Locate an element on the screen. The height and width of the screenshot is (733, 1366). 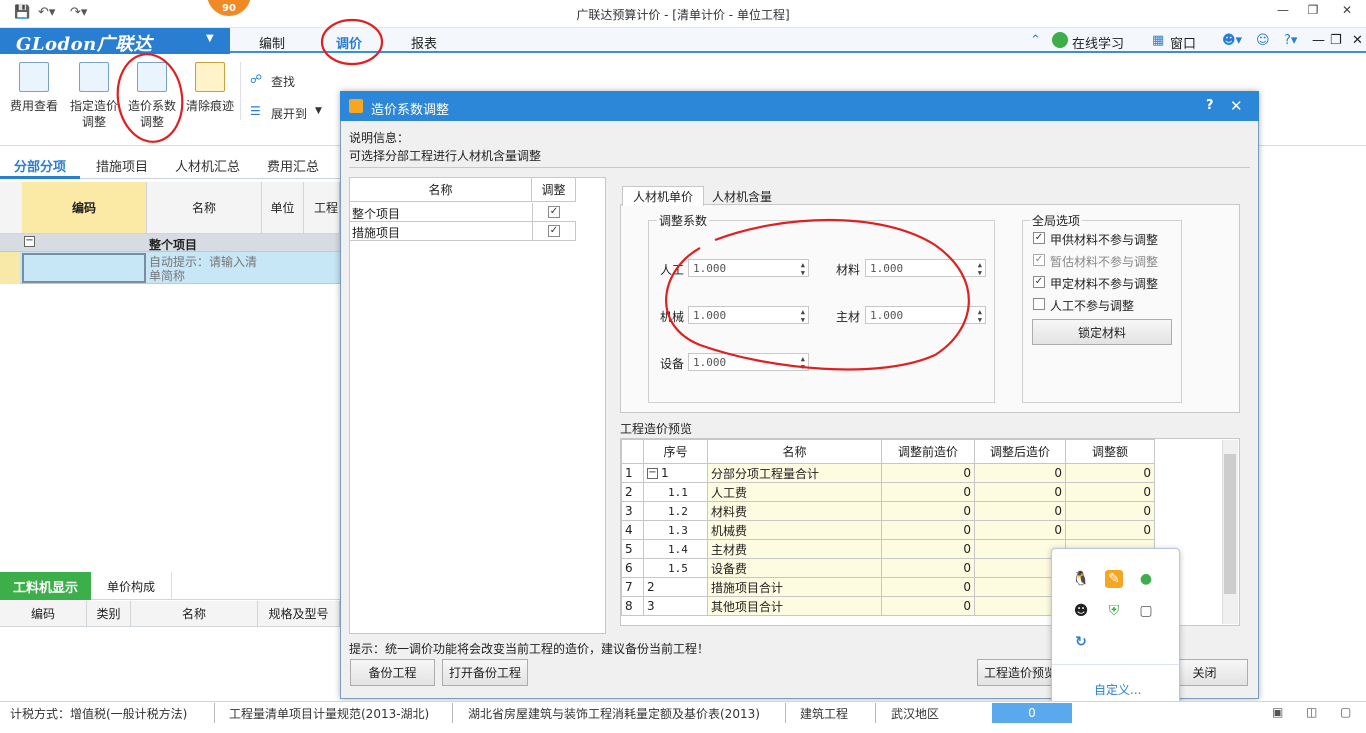
help-icon: ?▾ is located at coordinates (1290, 40).